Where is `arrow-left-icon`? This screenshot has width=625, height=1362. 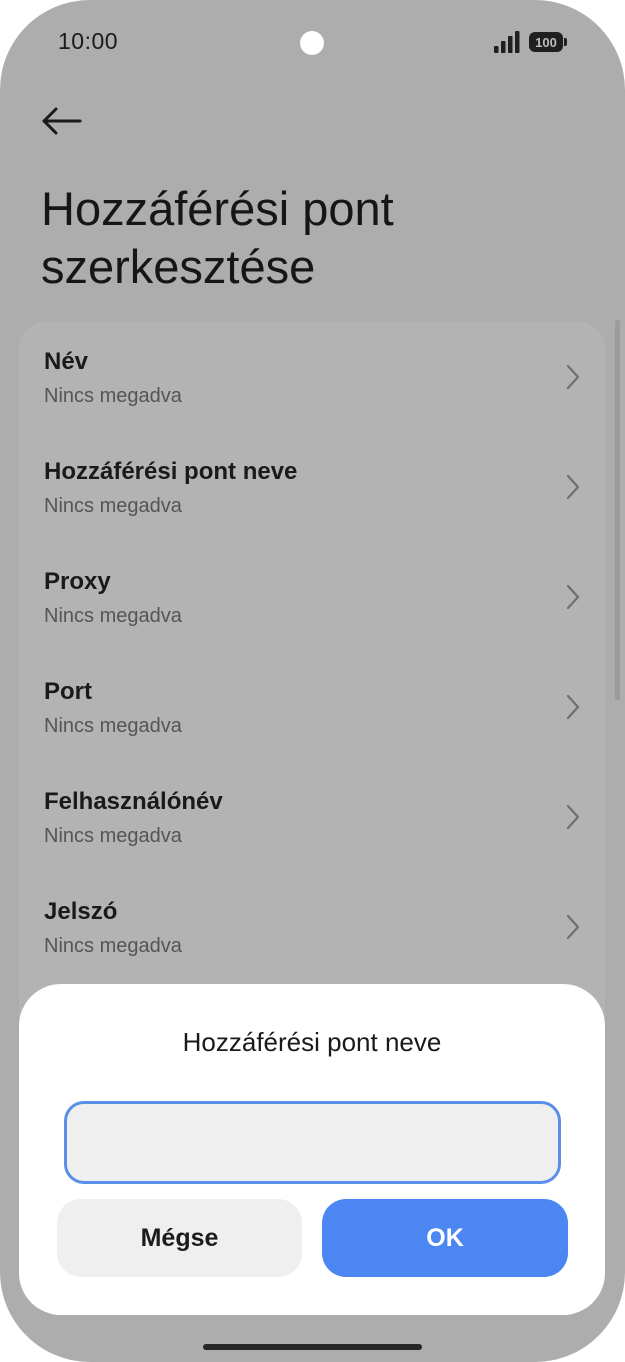 arrow-left-icon is located at coordinates (62, 121).